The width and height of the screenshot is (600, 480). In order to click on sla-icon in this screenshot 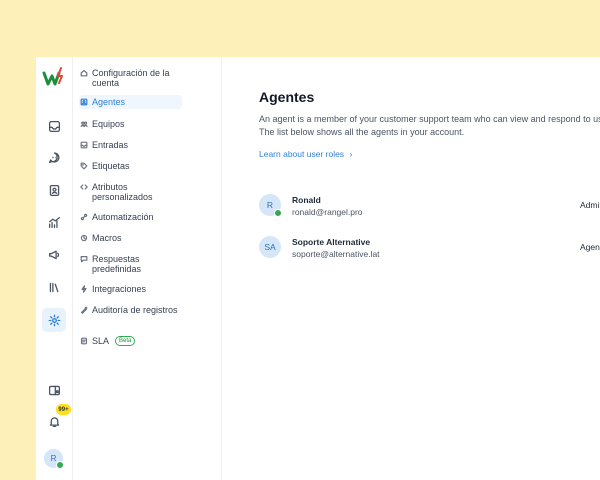, I will do `click(83, 341)`.